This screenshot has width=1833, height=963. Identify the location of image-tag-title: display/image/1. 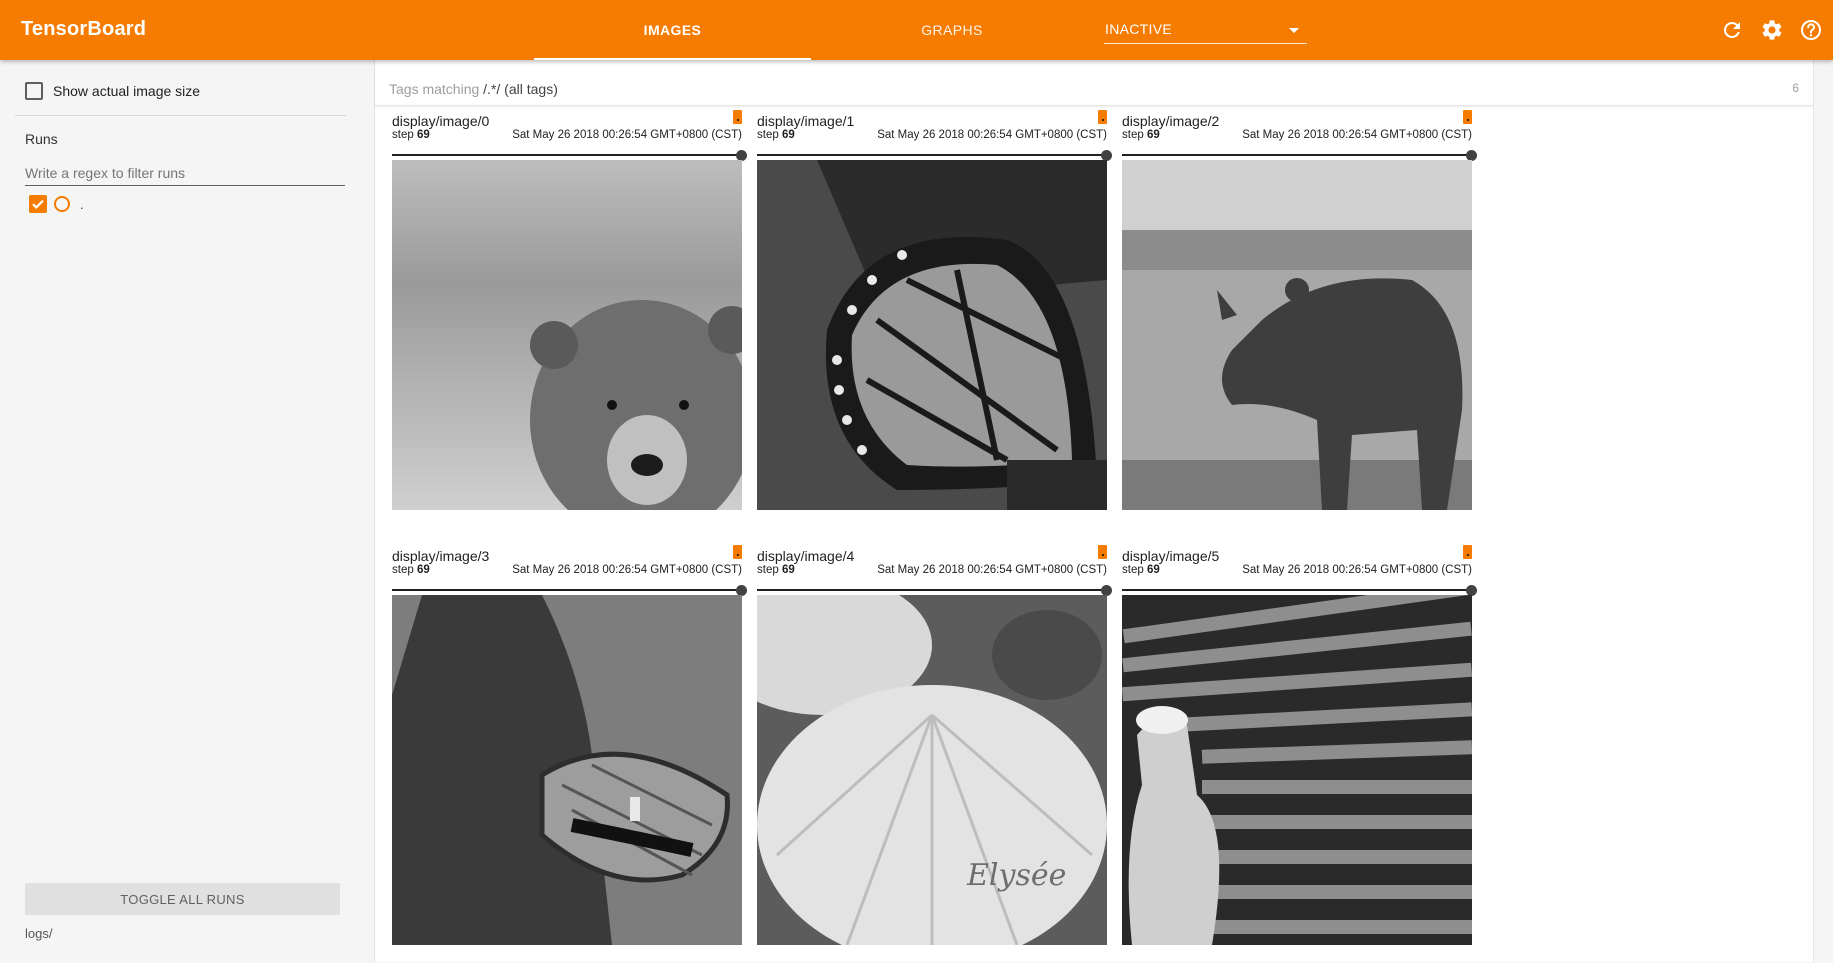
(806, 121).